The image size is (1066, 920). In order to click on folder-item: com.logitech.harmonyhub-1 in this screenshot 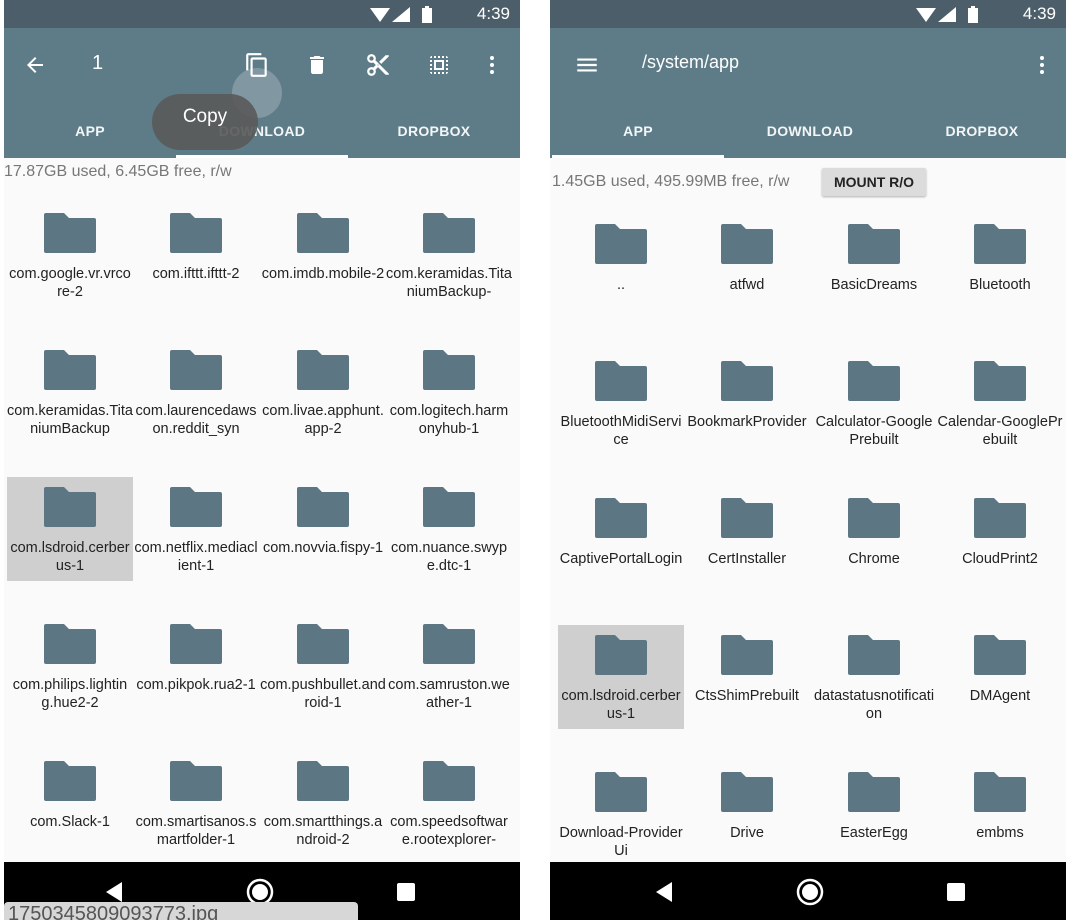, I will do `click(449, 394)`.